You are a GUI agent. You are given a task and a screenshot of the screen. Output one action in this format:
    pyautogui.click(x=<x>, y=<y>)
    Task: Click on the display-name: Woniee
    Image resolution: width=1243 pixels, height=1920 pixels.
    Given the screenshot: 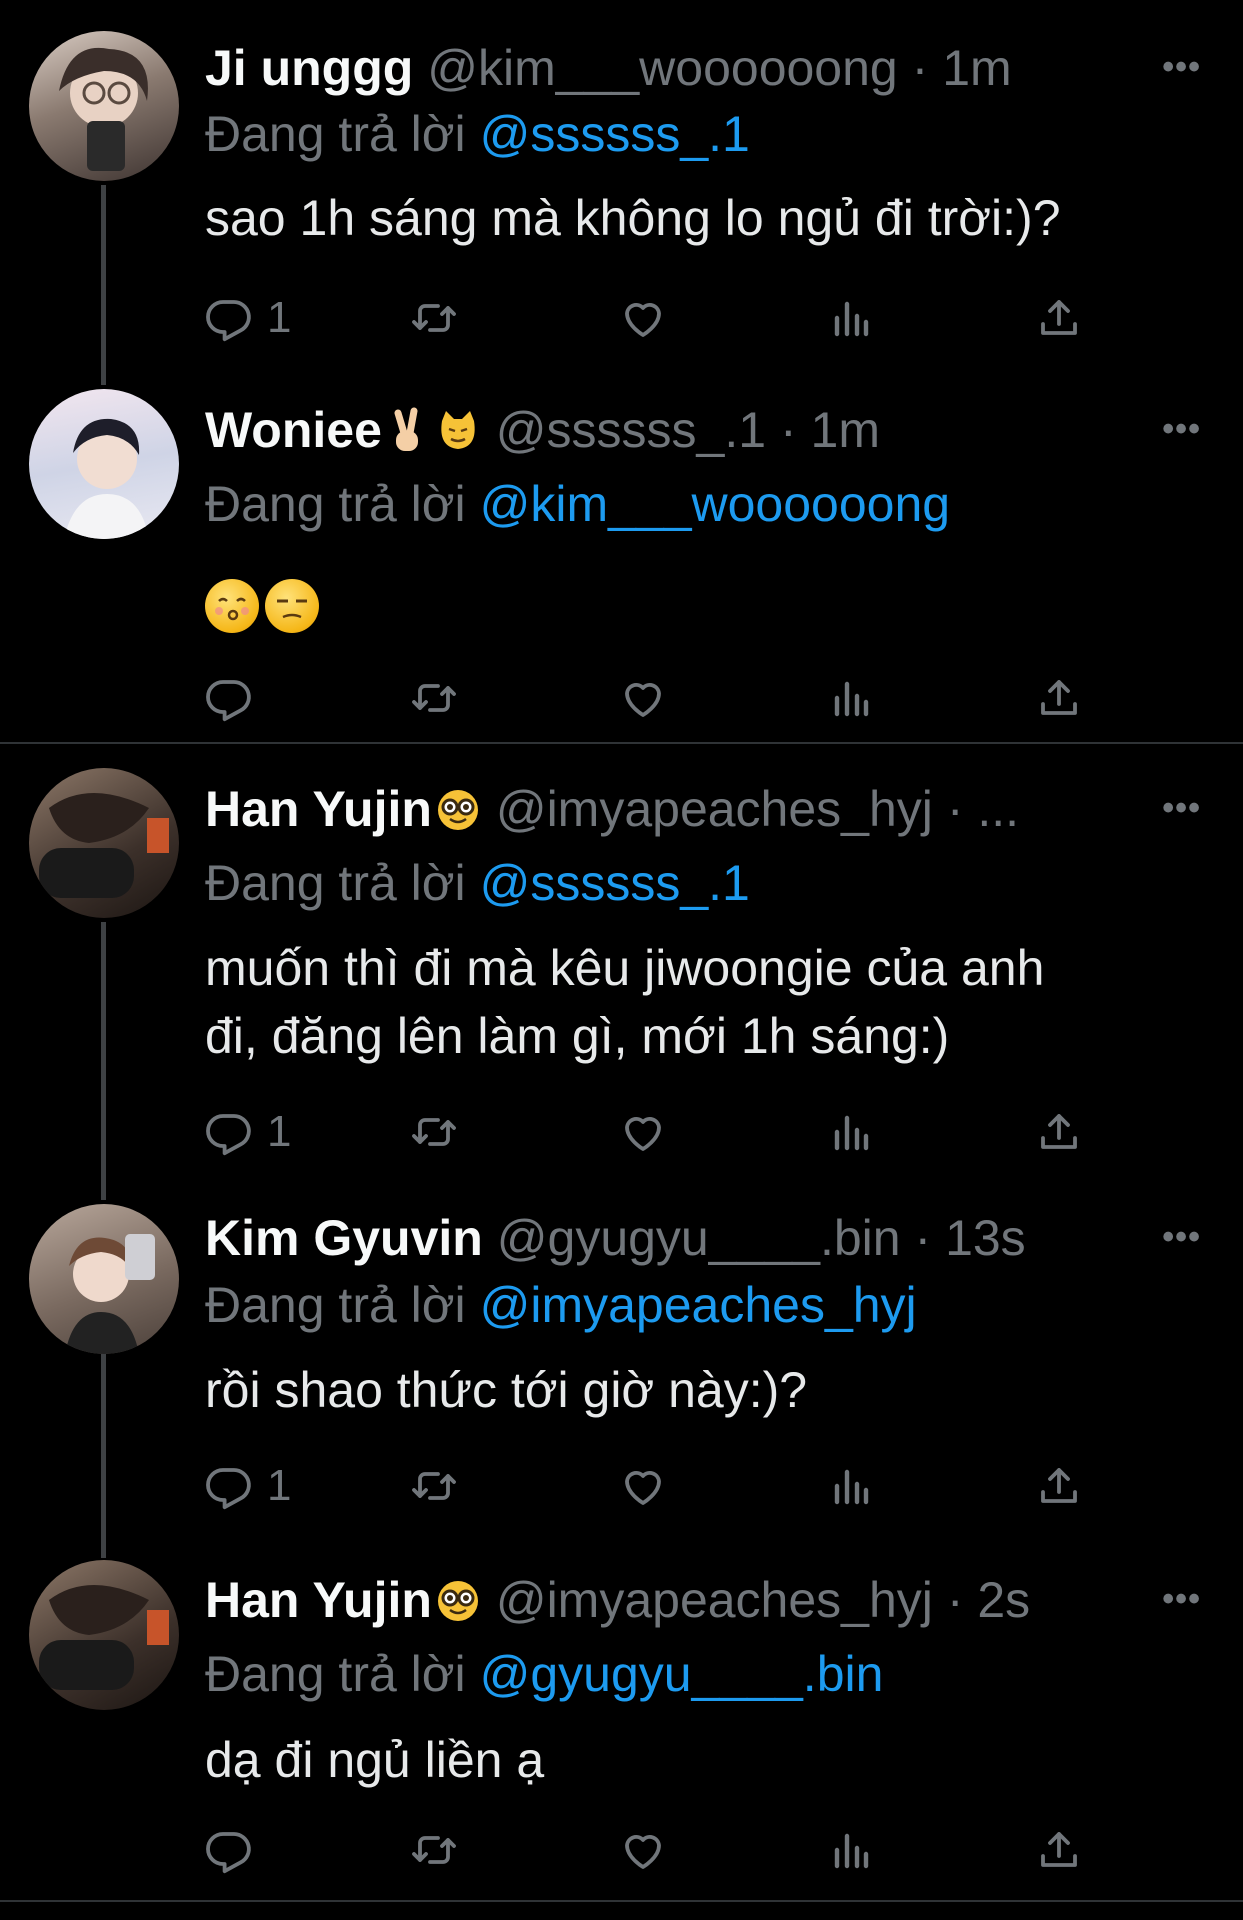 What is the action you would take?
    pyautogui.click(x=293, y=430)
    